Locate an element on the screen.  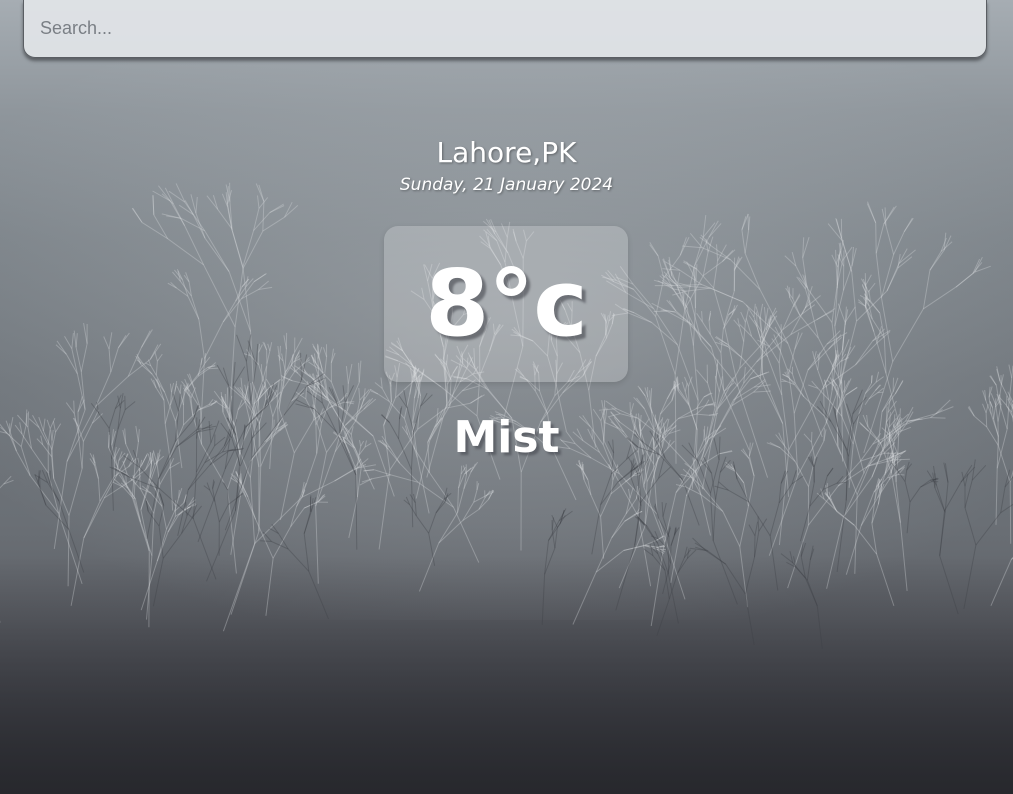
temperature-value: 8°c is located at coordinates (506, 303).